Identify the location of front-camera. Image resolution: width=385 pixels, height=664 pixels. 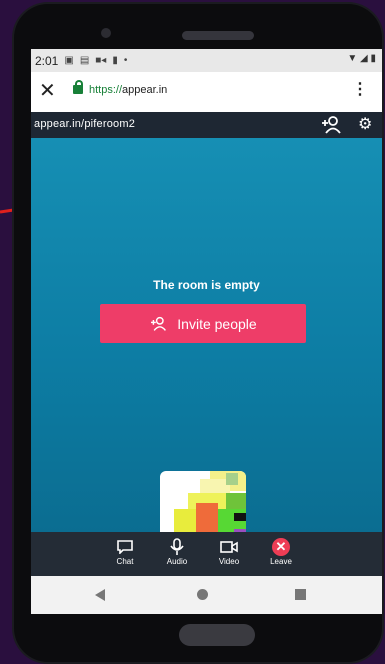
(106, 33).